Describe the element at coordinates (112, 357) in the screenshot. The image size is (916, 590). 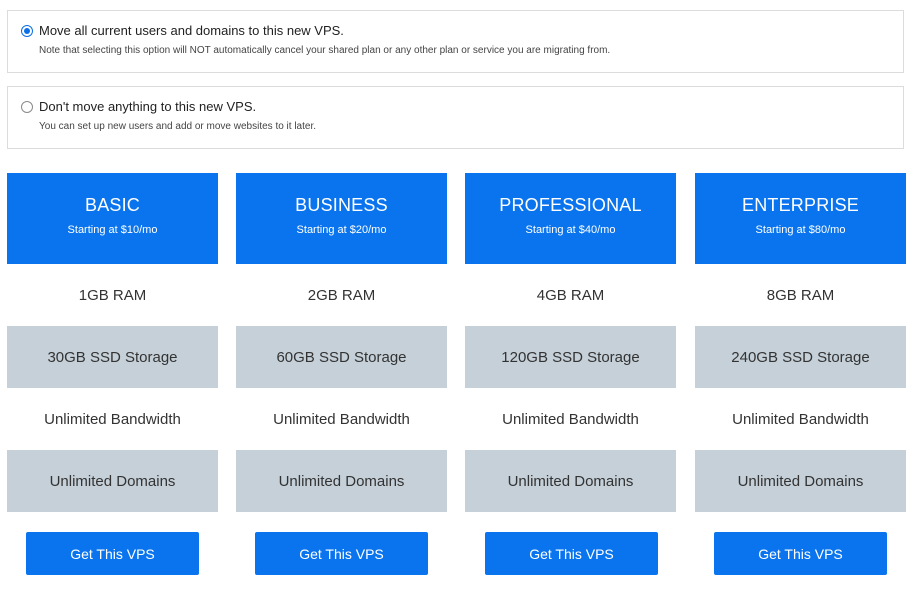
I see `plan-storage: 30GB SSD Storage` at that location.